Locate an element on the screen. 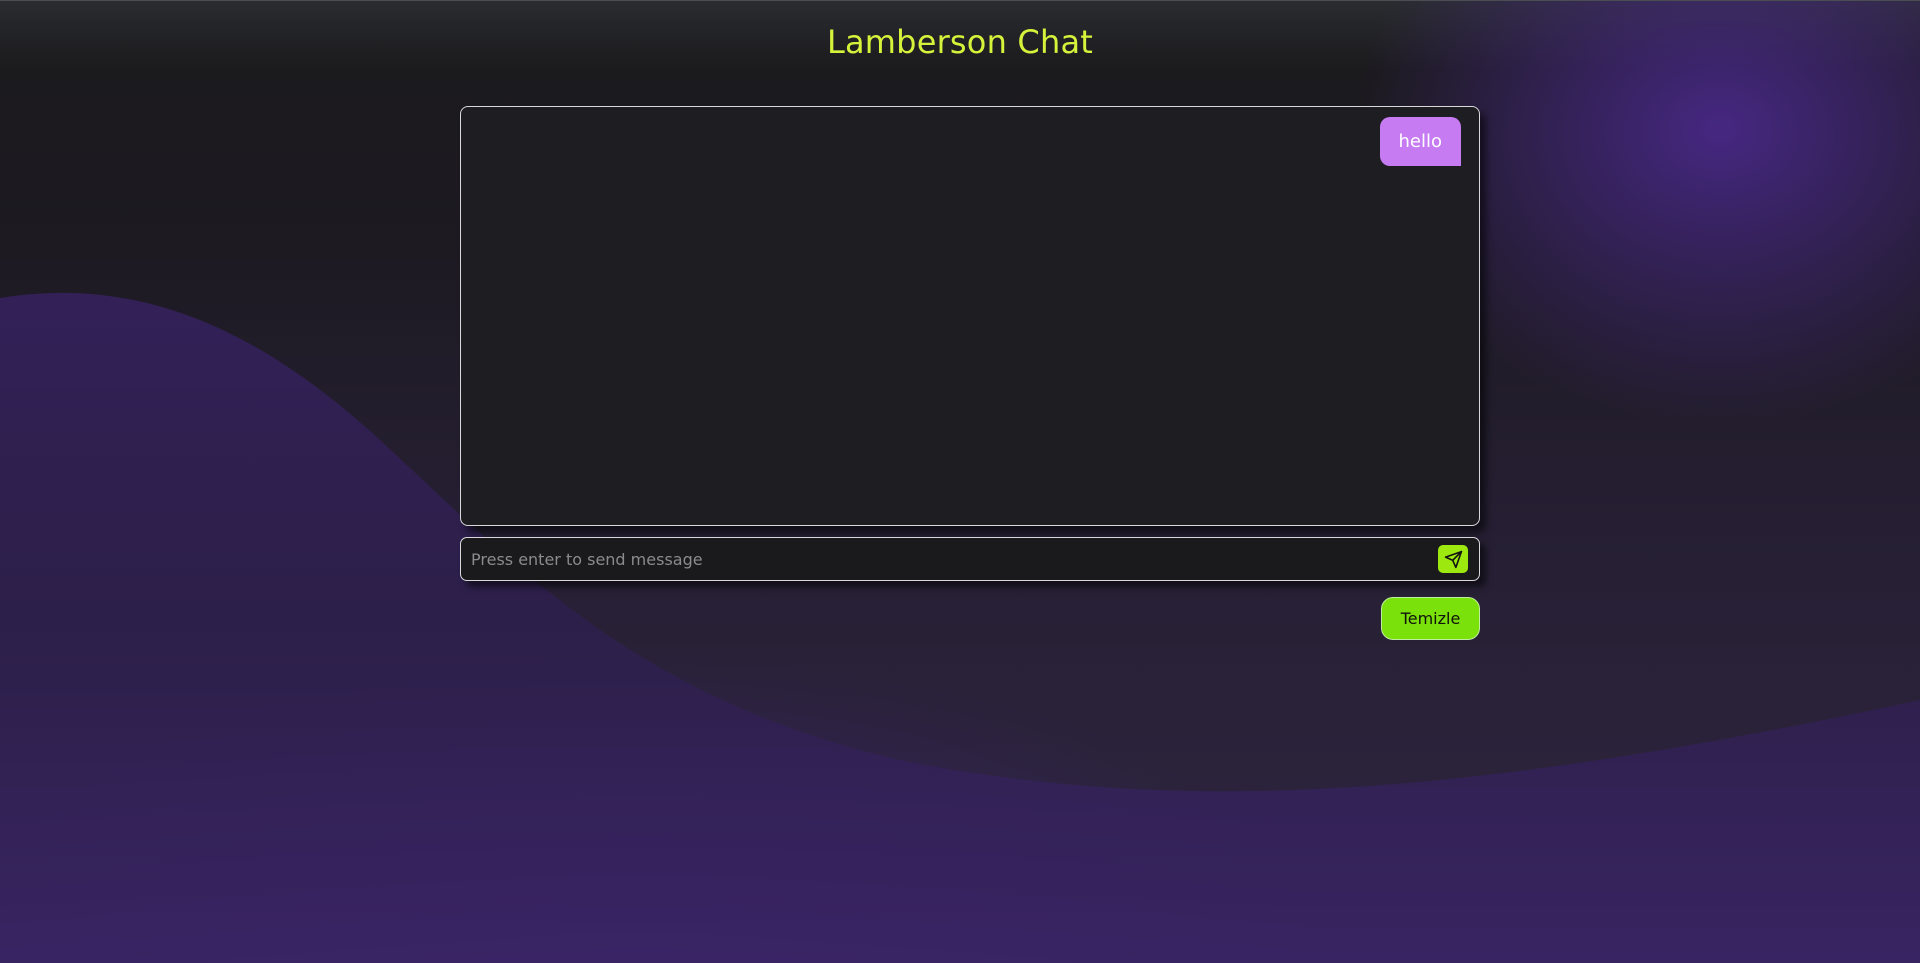 The width and height of the screenshot is (1920, 963). page-title: Lamberson Chat is located at coordinates (960, 42).